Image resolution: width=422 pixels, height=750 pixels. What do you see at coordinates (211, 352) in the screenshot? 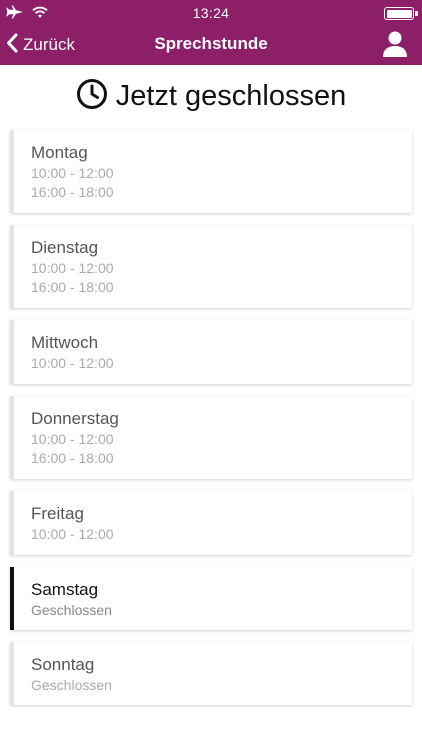
I see `day-card-mittwoch: Mittwoch 10:00 - 12:00` at bounding box center [211, 352].